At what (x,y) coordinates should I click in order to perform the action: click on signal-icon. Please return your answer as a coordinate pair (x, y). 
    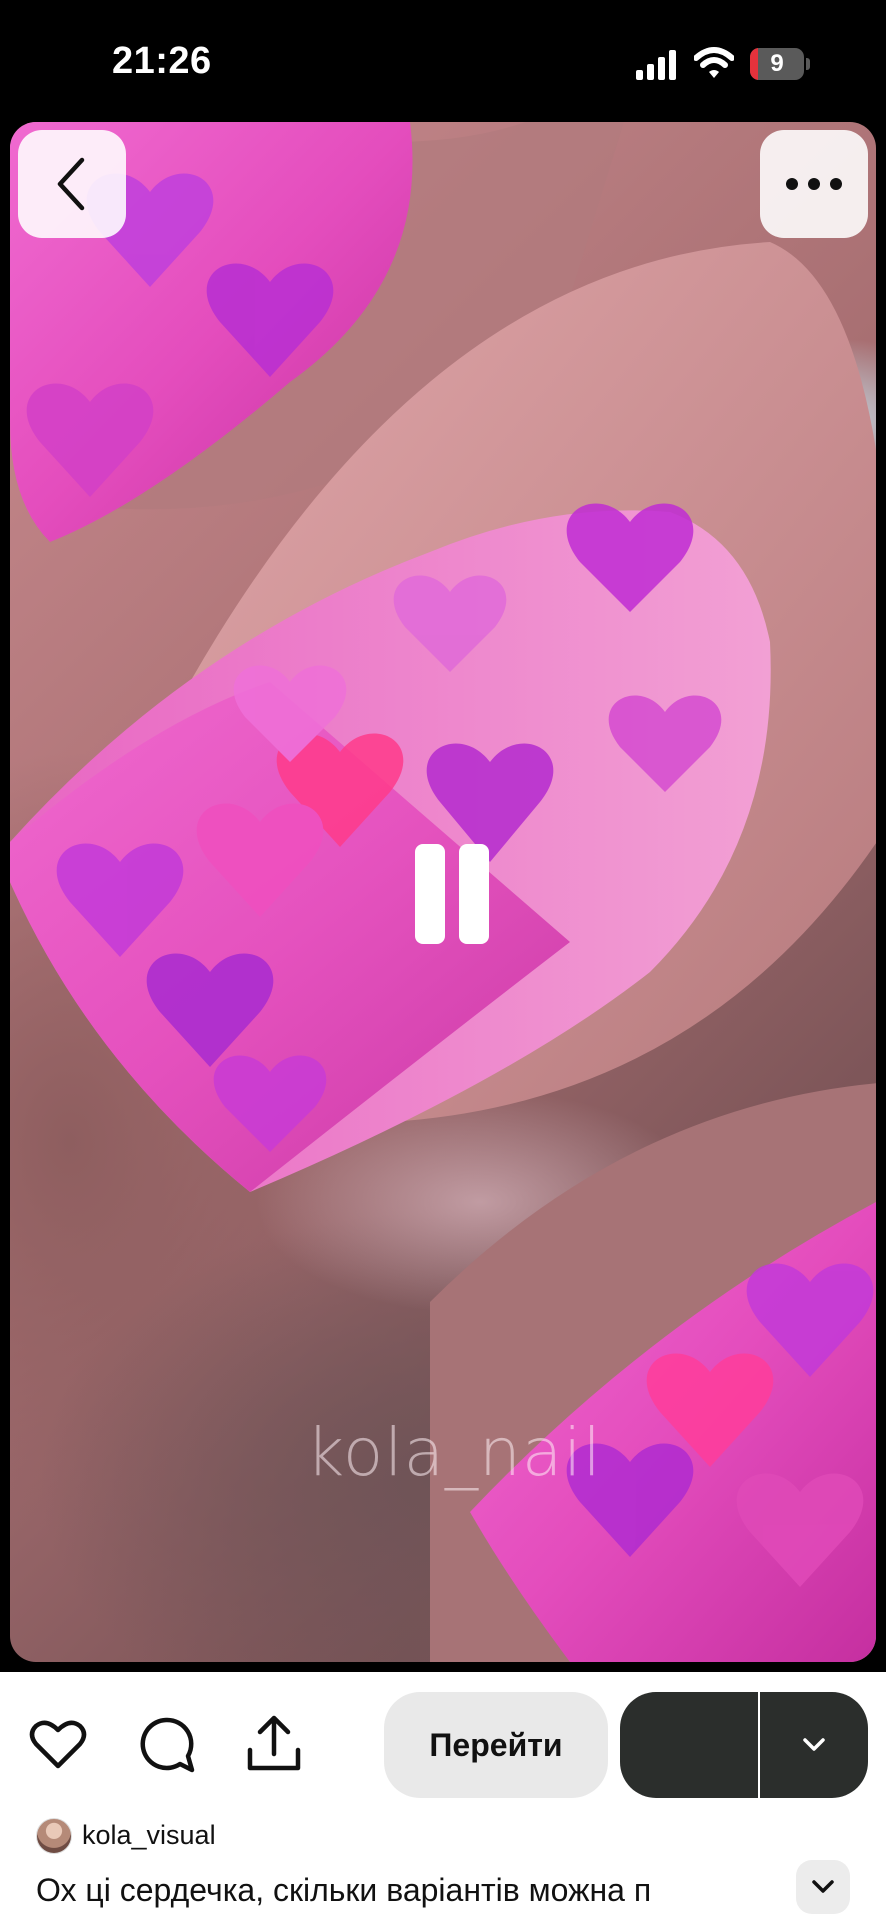
    Looking at the image, I should click on (656, 65).